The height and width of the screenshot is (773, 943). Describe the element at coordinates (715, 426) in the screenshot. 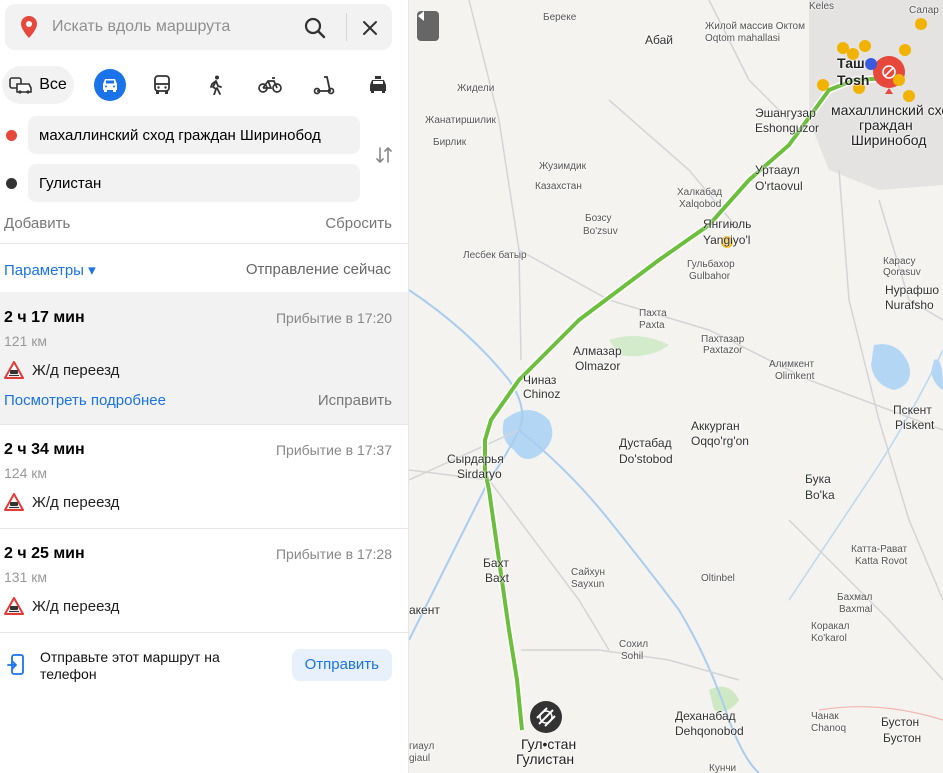

I see `place-label: Аккурган` at that location.